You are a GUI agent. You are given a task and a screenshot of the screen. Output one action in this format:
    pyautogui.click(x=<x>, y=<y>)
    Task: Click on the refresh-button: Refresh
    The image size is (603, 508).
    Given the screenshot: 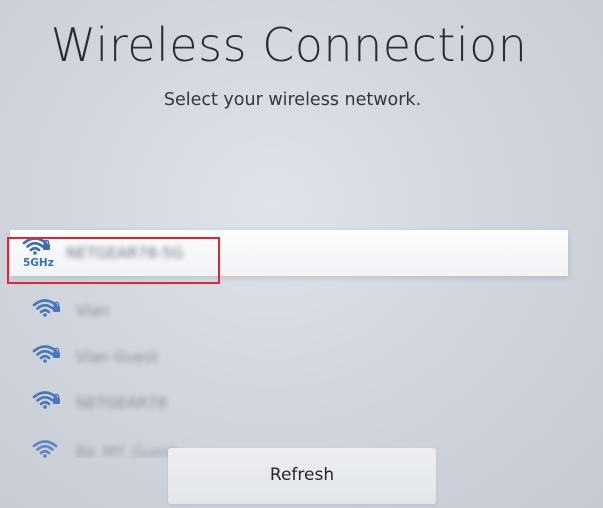 What is the action you would take?
    pyautogui.click(x=302, y=476)
    